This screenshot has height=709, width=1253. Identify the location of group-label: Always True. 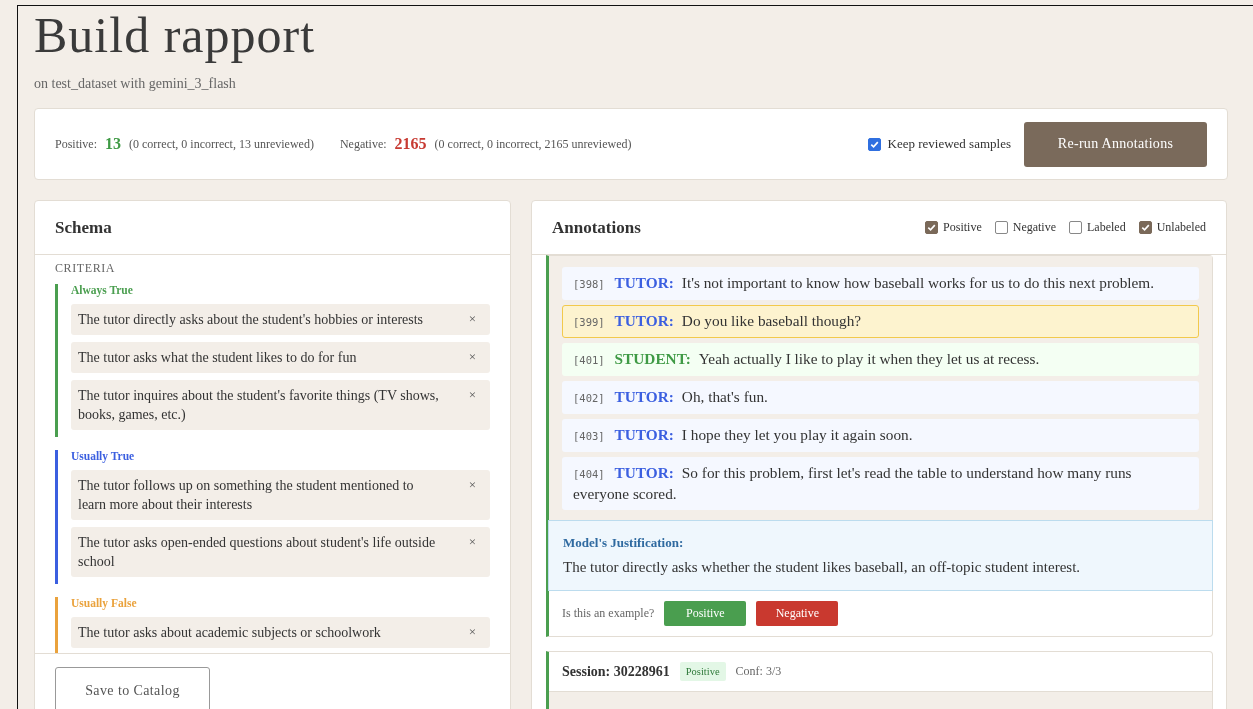
(102, 290).